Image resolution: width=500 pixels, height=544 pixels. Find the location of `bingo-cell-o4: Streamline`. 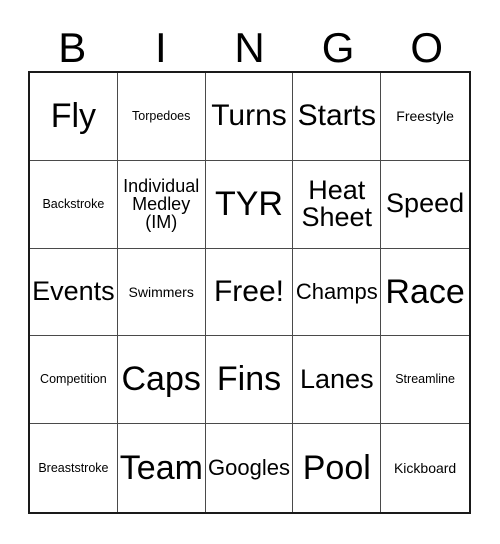

bingo-cell-o4: Streamline is located at coordinates (425, 380).